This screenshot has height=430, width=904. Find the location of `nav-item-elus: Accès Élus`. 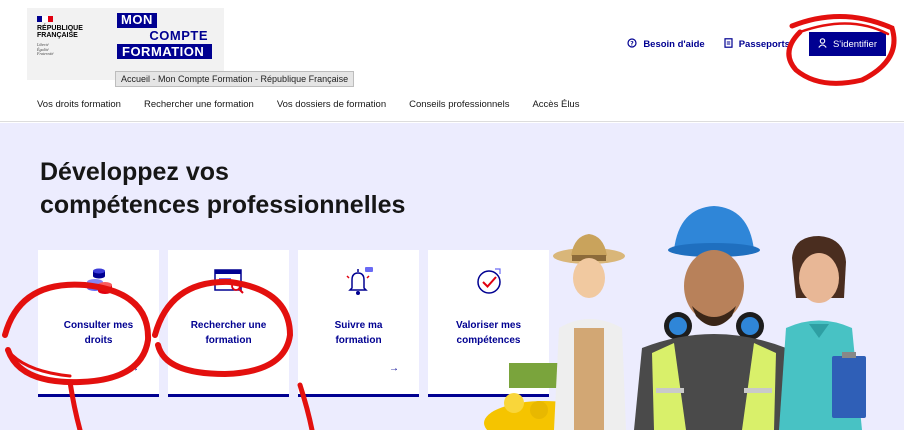

nav-item-elus: Accès Élus is located at coordinates (555, 104).